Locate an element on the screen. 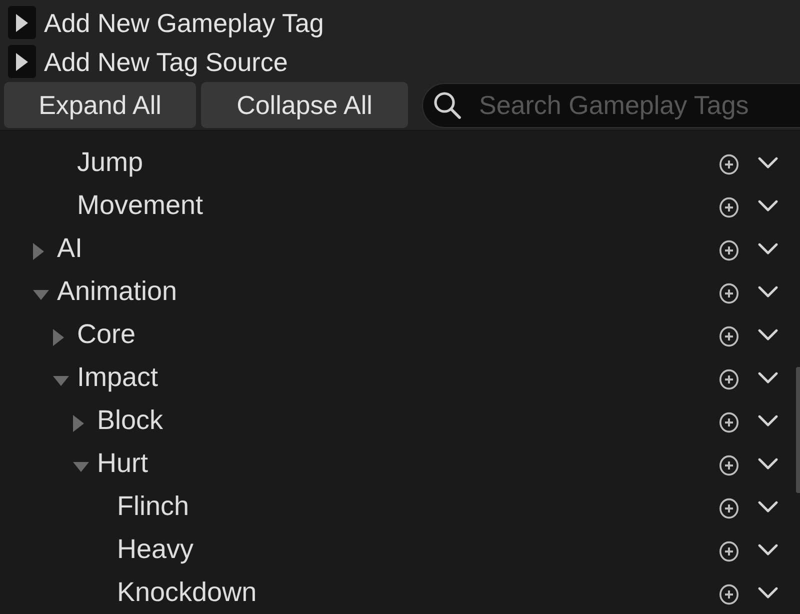 The height and width of the screenshot is (614, 800). tag-label: AI is located at coordinates (70, 248).